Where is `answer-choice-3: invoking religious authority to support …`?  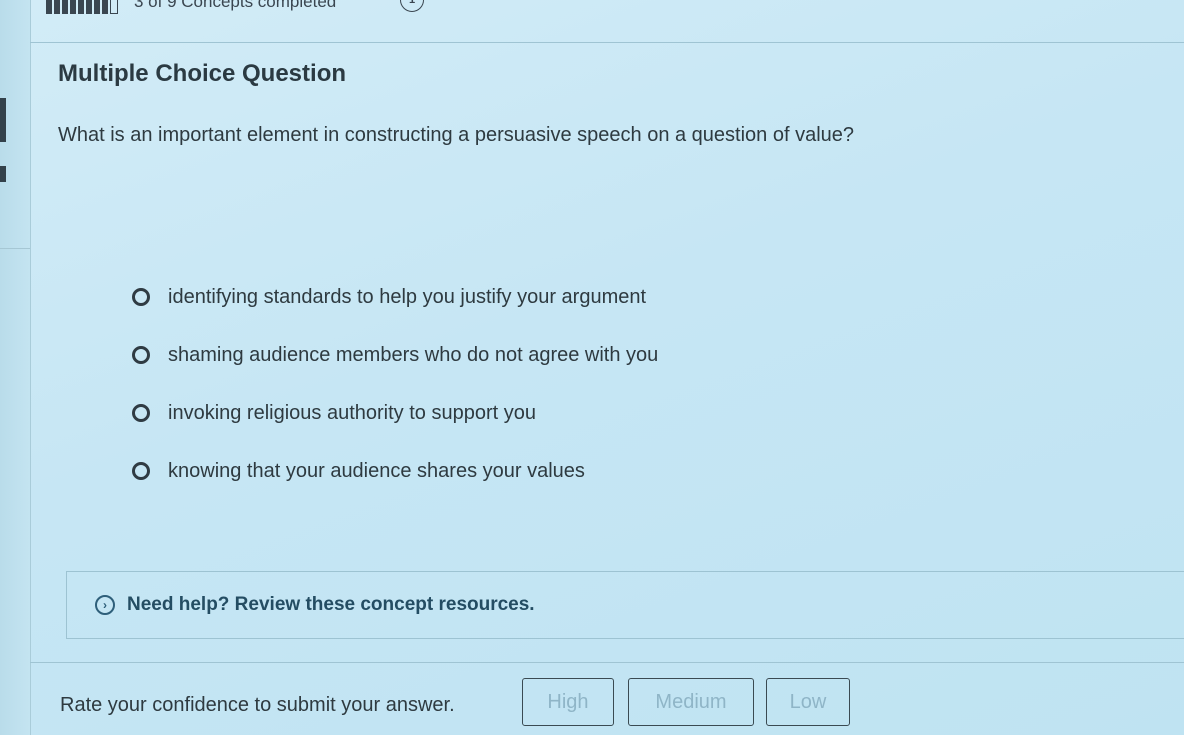
answer-choice-3: invoking religious authority to support … is located at coordinates (395, 413).